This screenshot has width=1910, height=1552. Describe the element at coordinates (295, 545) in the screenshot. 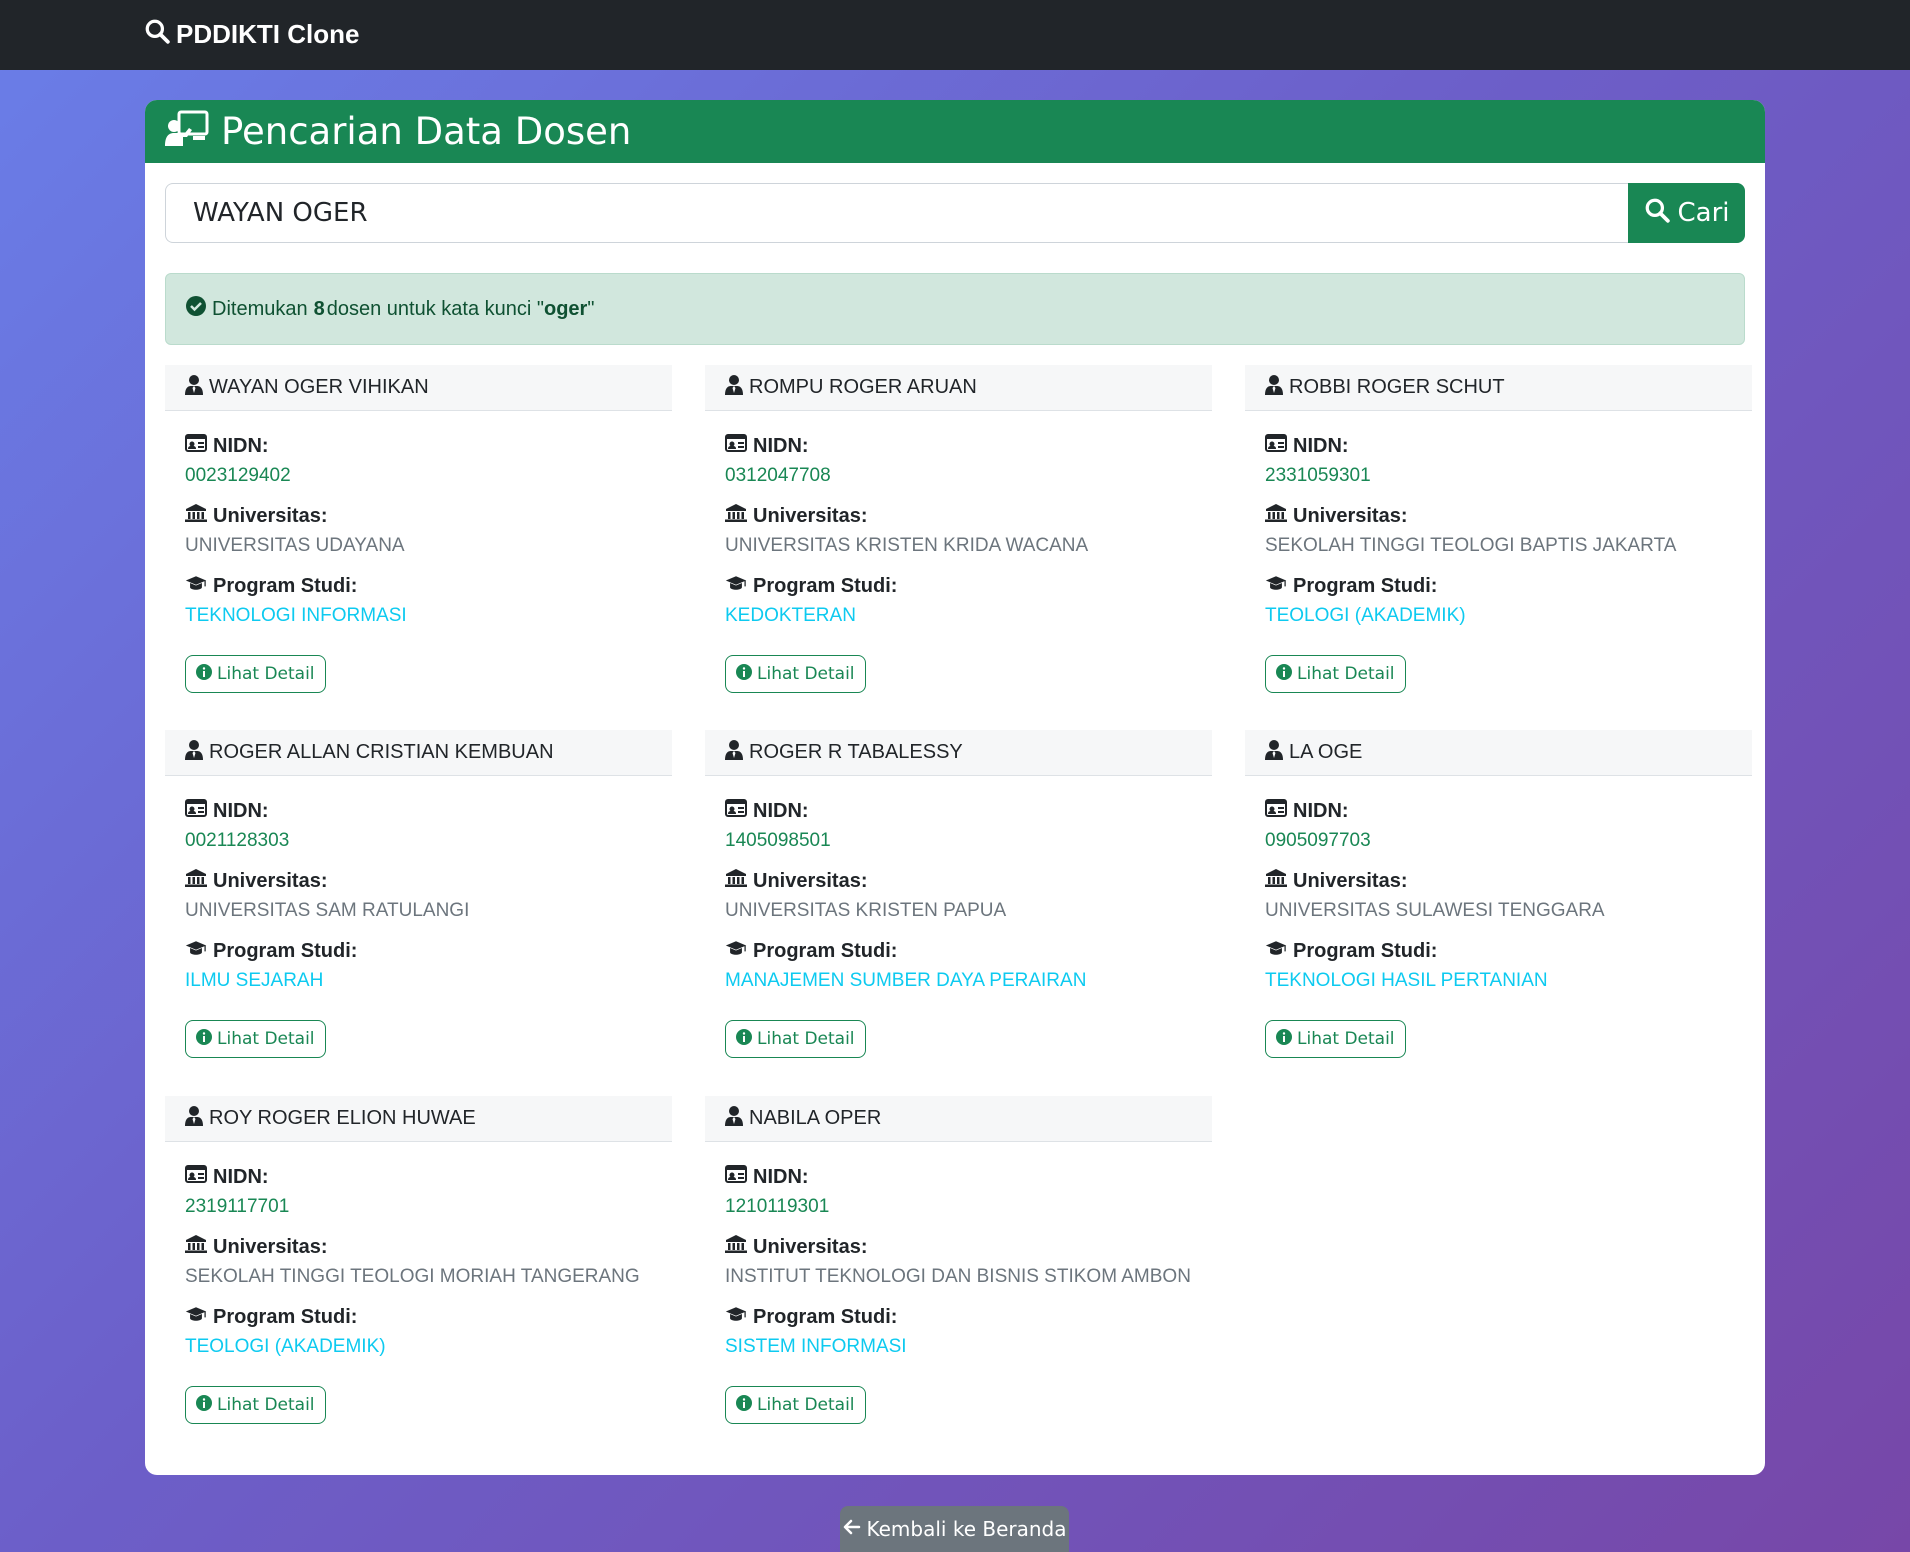

I see `universitas-value: UNIVERSITAS UDAYANA` at that location.